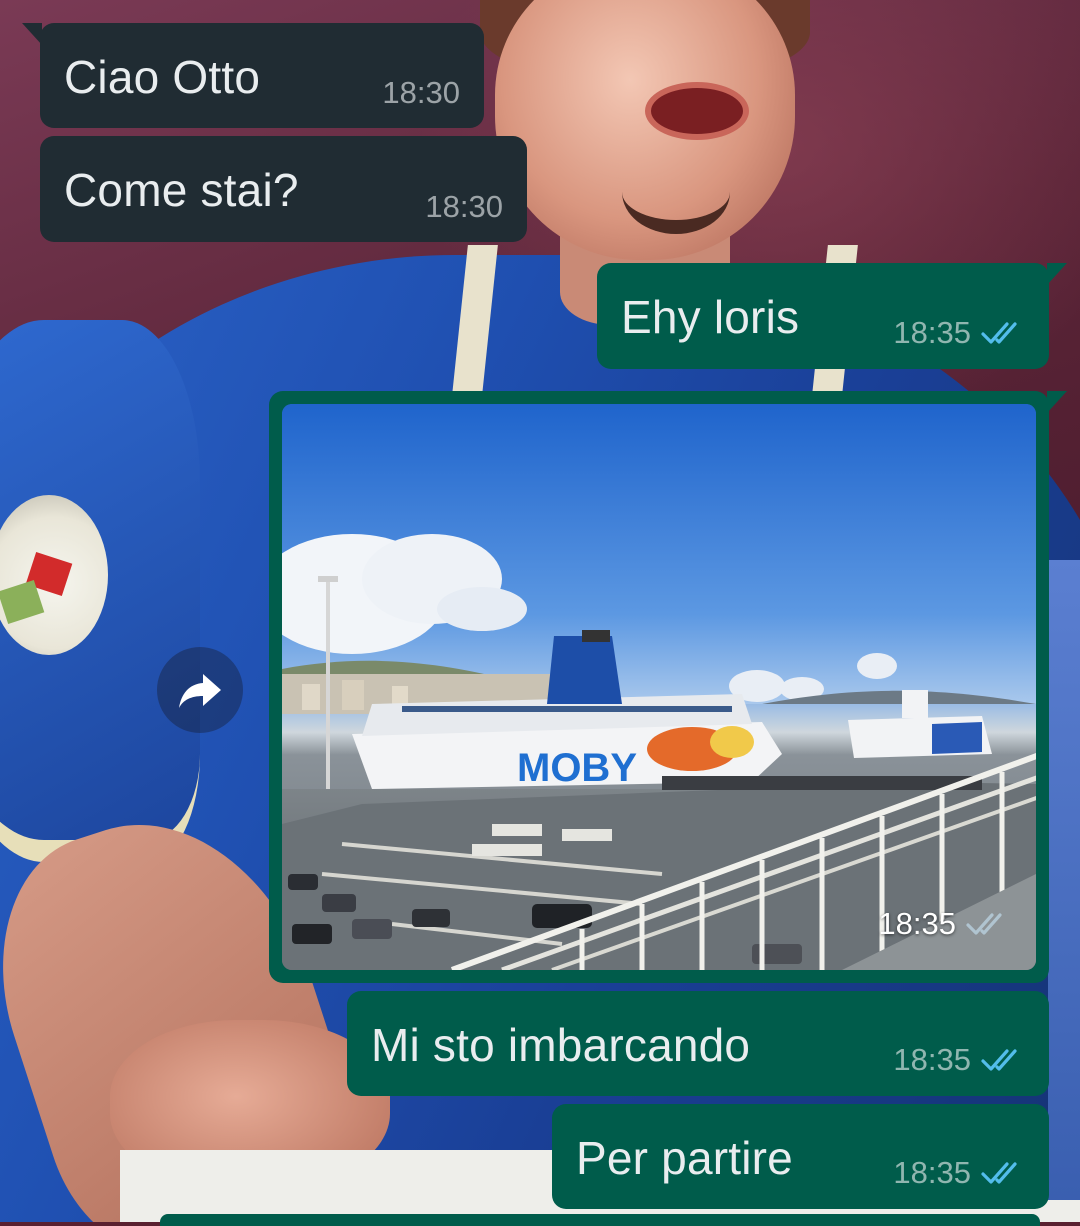 This screenshot has width=1080, height=1226. I want to click on forward-button, so click(200, 690).